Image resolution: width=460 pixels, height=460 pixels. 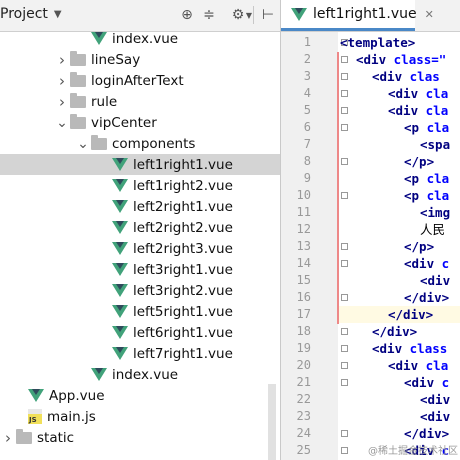 I want to click on hide-icon: ⊢, so click(x=268, y=15).